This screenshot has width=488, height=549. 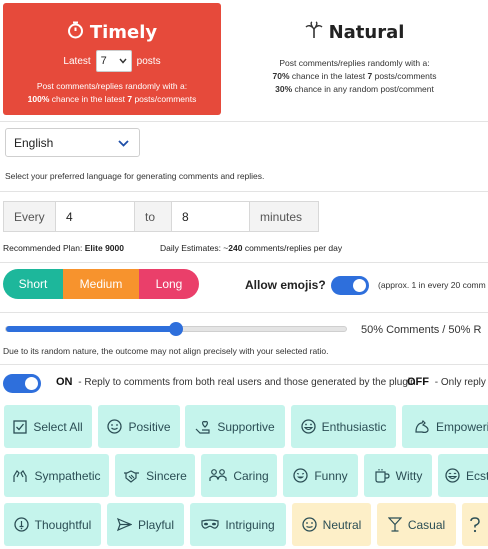 What do you see at coordinates (350, 285) in the screenshot?
I see `allow-emojis-toggle` at bounding box center [350, 285].